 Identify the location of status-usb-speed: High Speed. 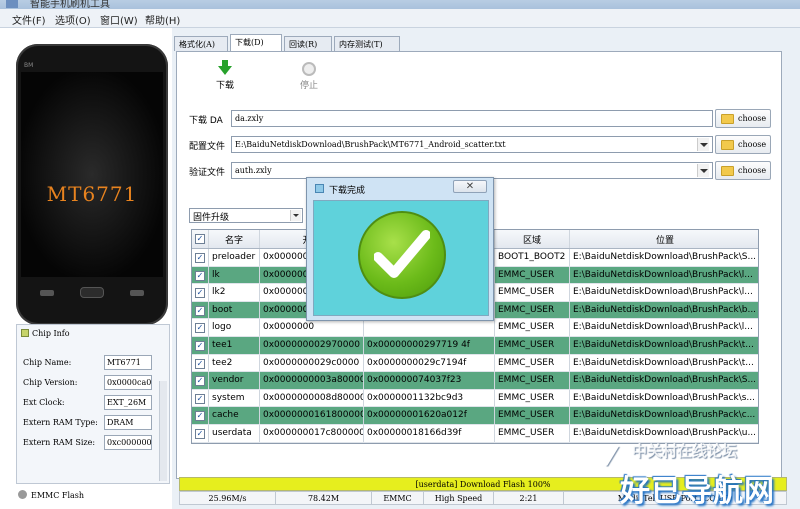
(459, 498).